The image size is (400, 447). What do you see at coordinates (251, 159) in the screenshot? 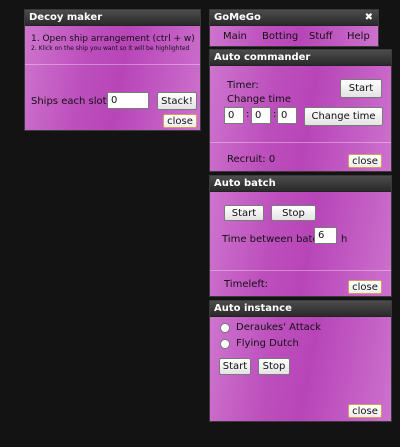
I see `recruit-count: Recruit: 0` at bounding box center [251, 159].